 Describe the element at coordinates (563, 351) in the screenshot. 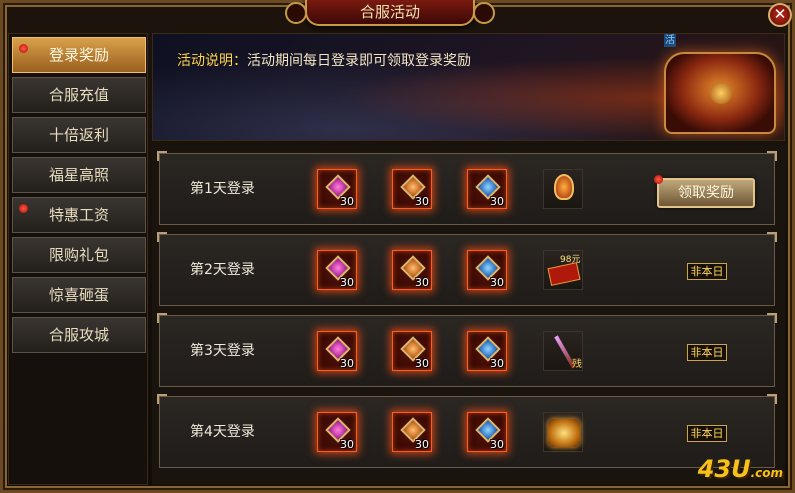

I see `special-reward-slot: 残` at that location.